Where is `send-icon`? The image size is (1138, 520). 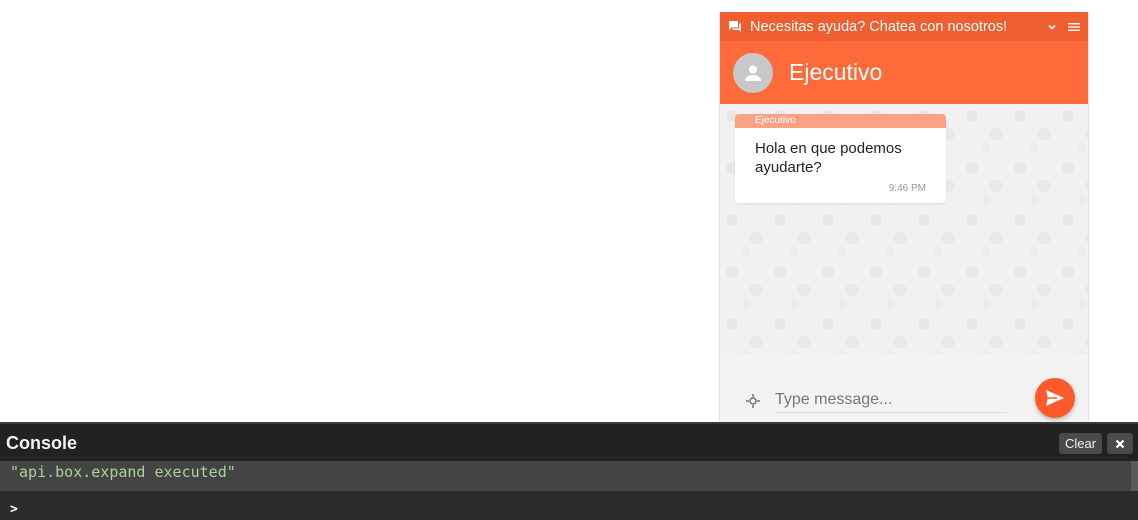
send-icon is located at coordinates (1055, 398).